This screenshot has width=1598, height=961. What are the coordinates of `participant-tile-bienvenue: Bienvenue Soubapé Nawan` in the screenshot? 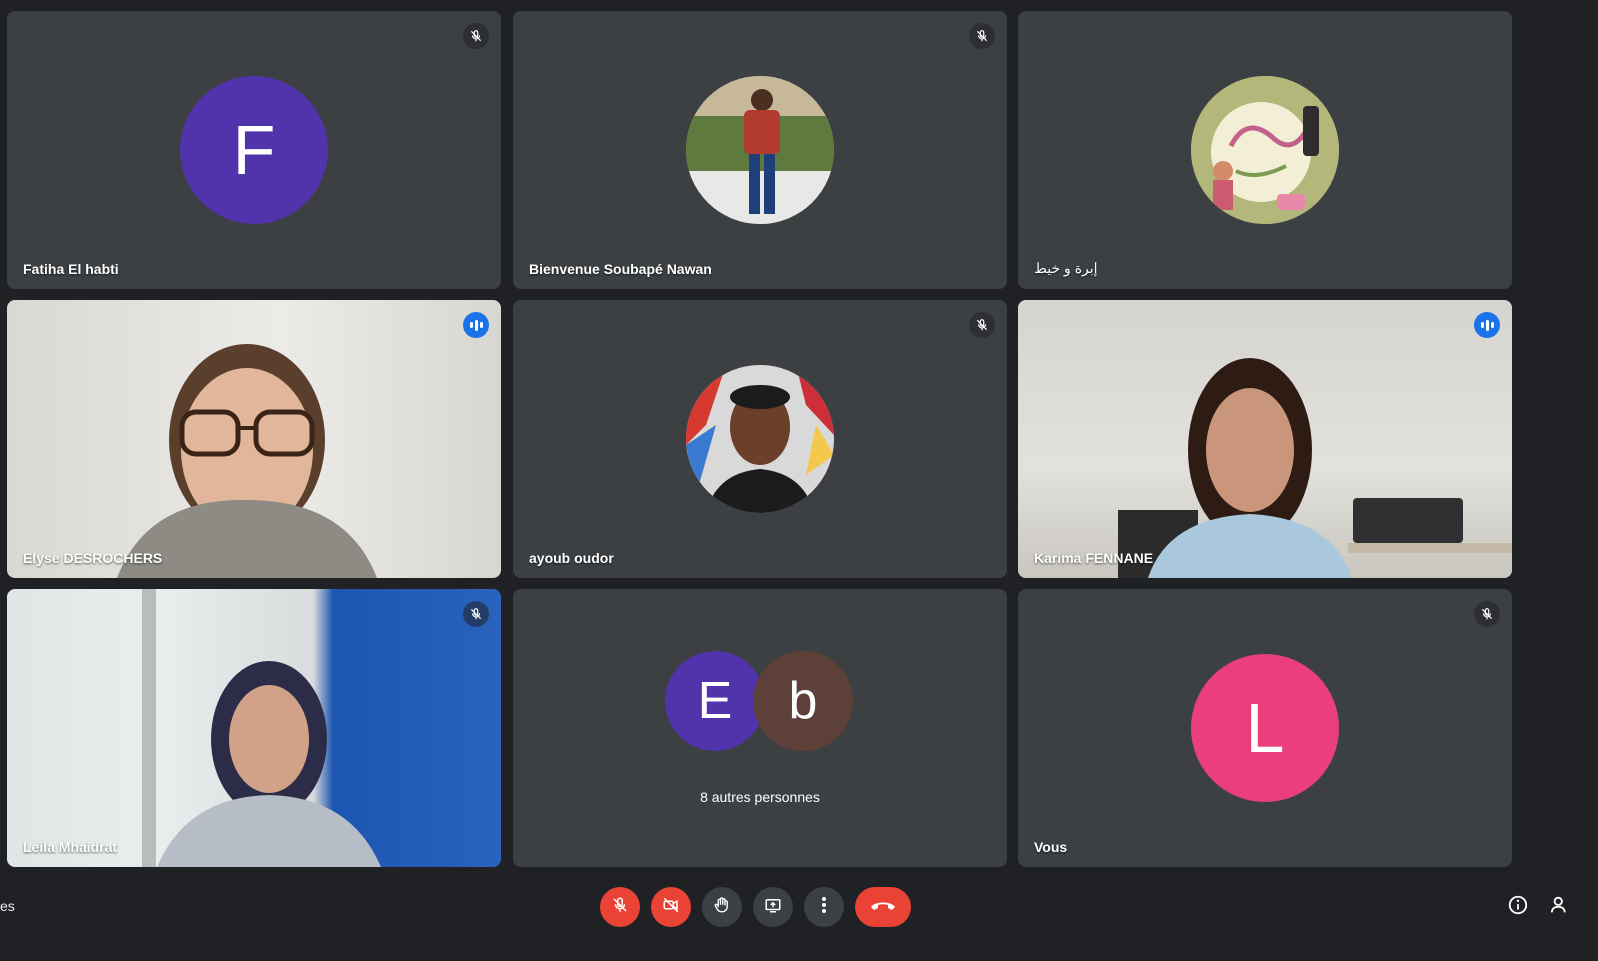 It's located at (760, 150).